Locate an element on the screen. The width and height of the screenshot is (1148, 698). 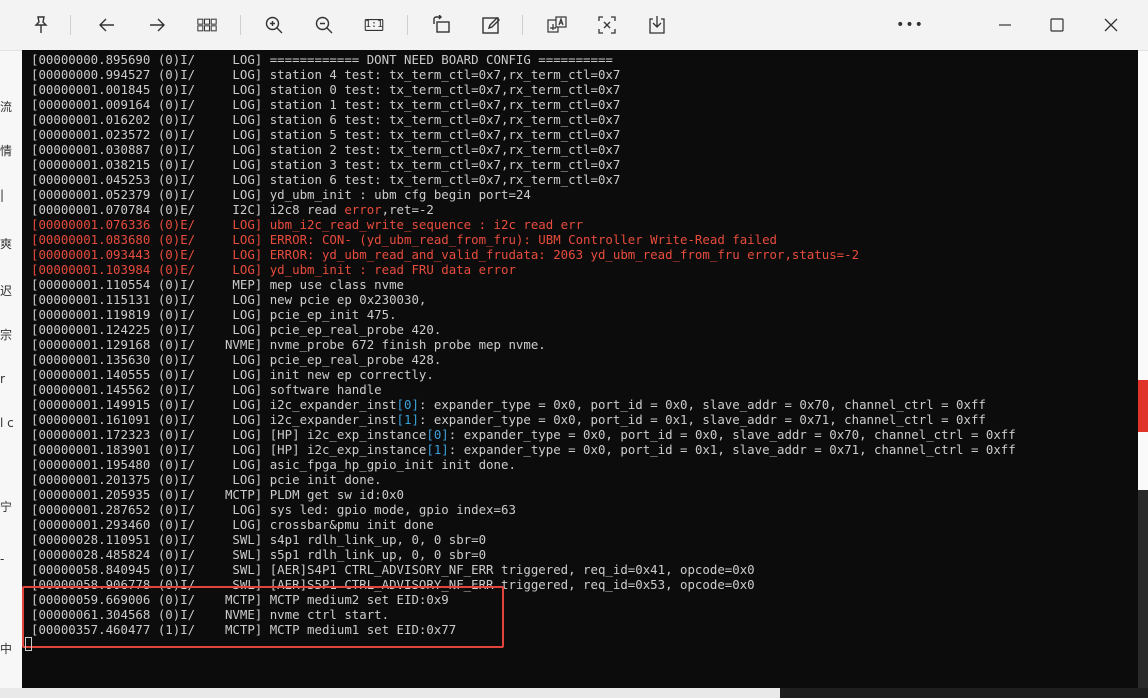
log-message: pcie_ep_init 475. is located at coordinates (329, 314).